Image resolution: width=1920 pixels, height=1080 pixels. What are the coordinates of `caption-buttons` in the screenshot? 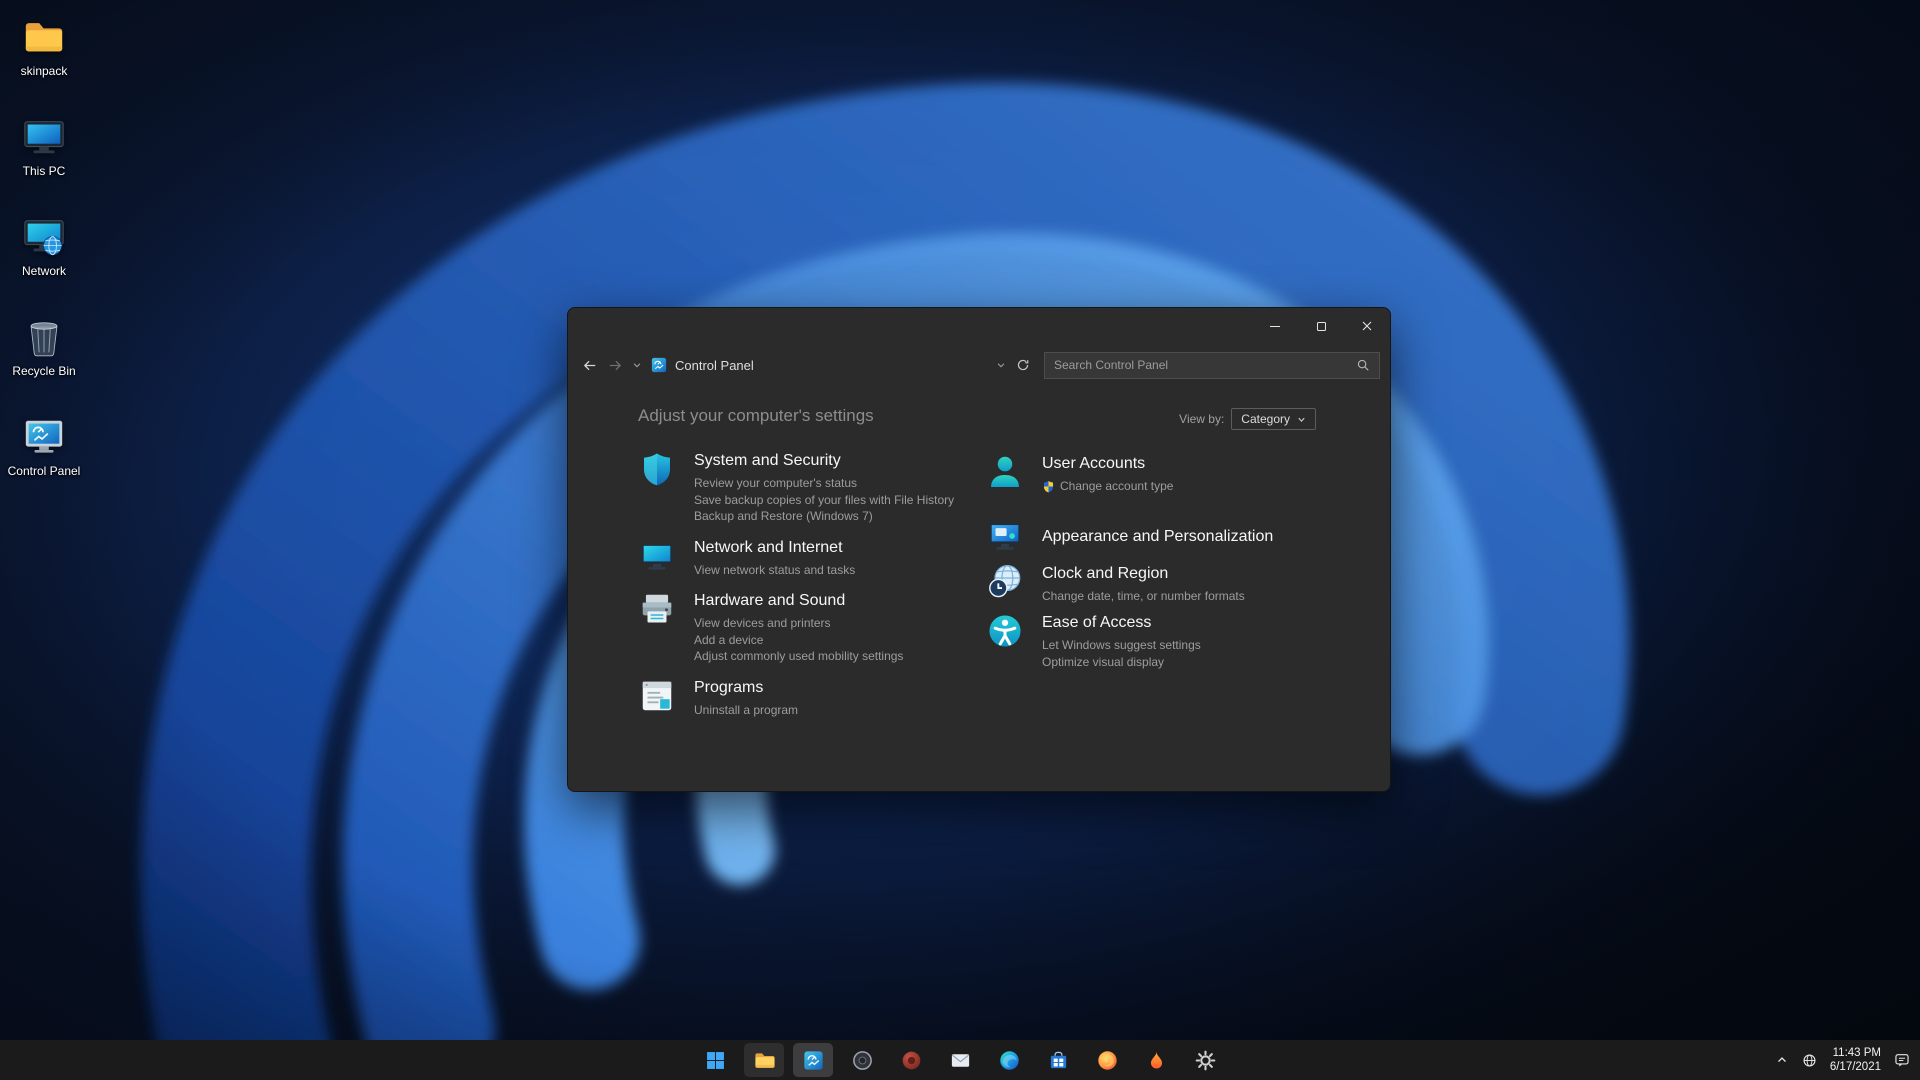 It's located at (1321, 326).